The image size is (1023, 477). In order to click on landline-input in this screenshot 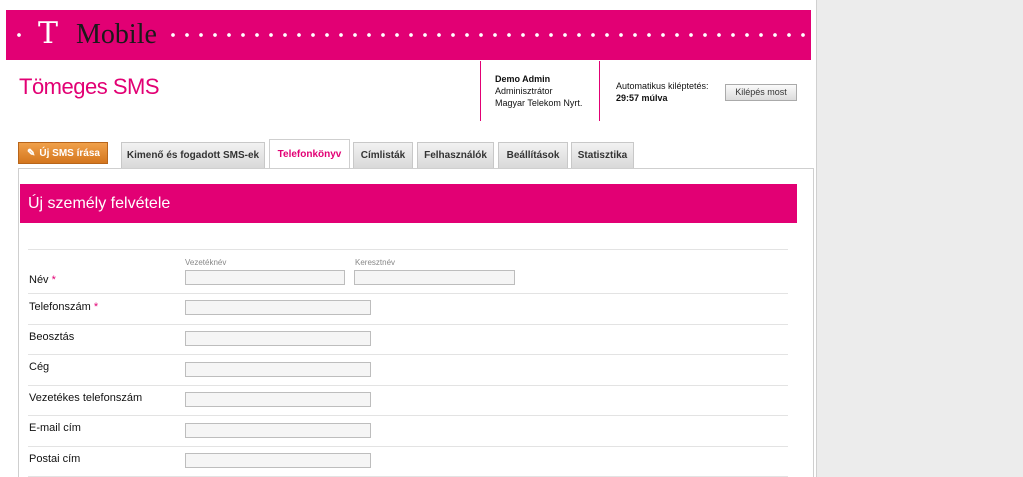, I will do `click(278, 399)`.